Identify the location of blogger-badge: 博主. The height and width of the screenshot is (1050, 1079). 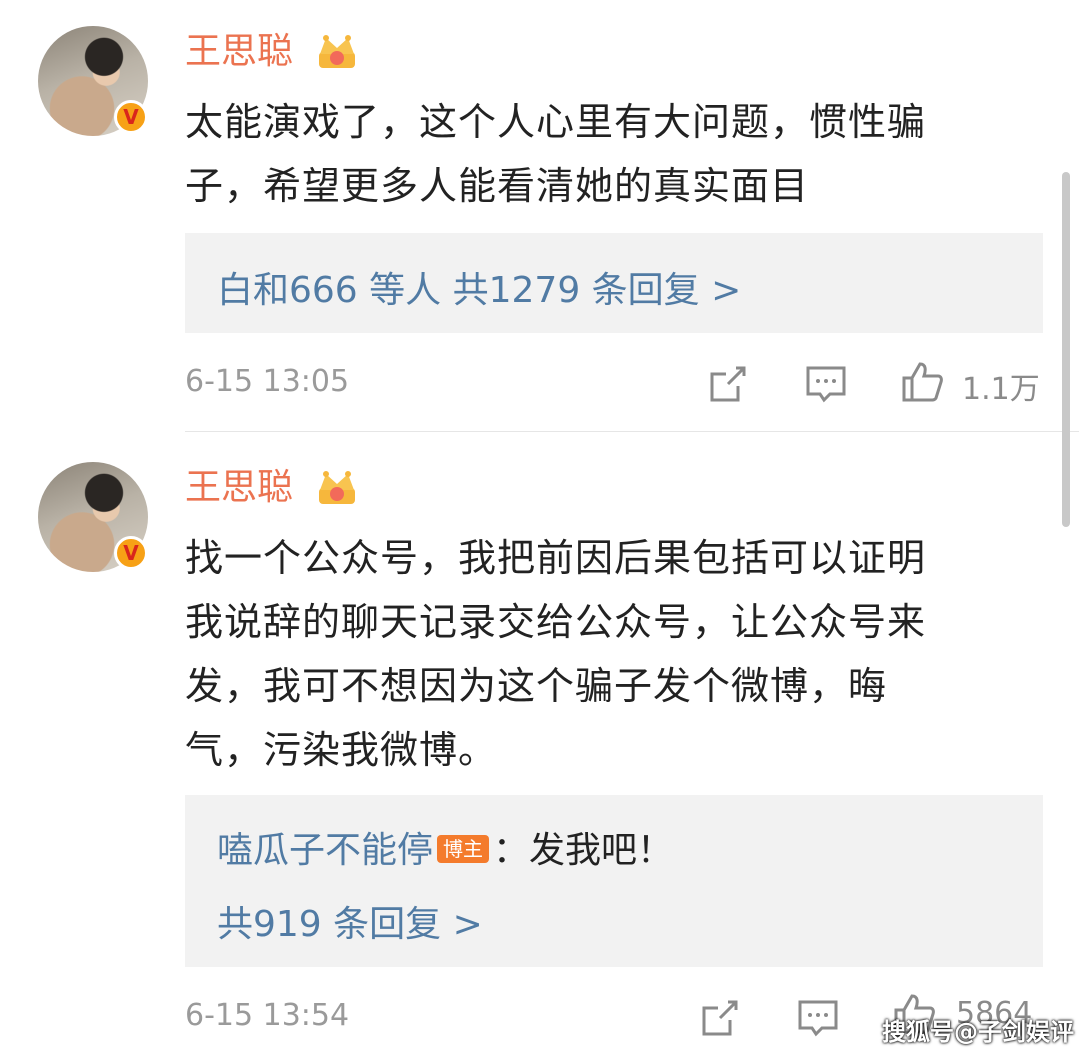
(463, 849).